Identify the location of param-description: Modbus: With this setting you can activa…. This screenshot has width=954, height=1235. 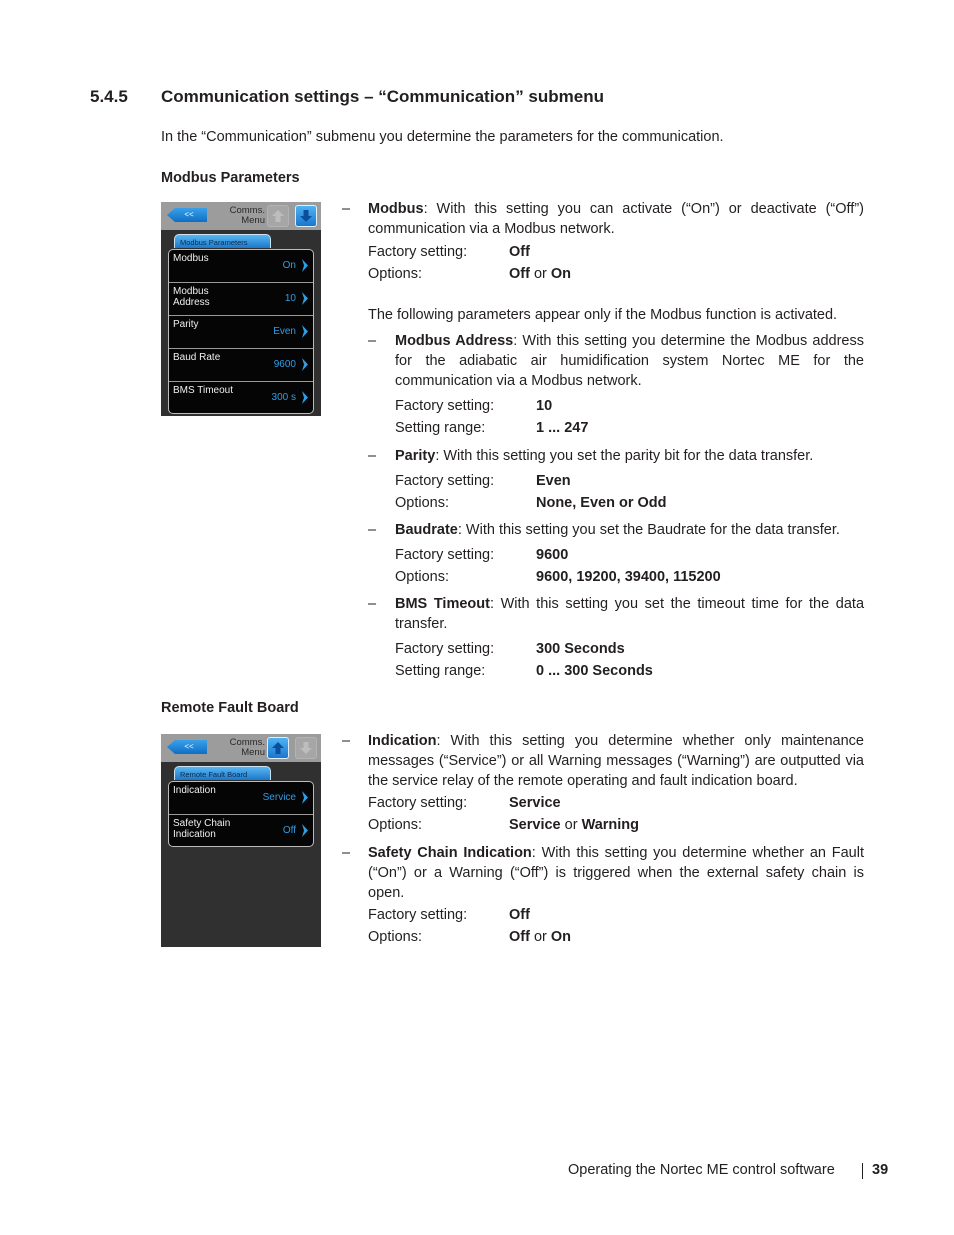
(616, 219).